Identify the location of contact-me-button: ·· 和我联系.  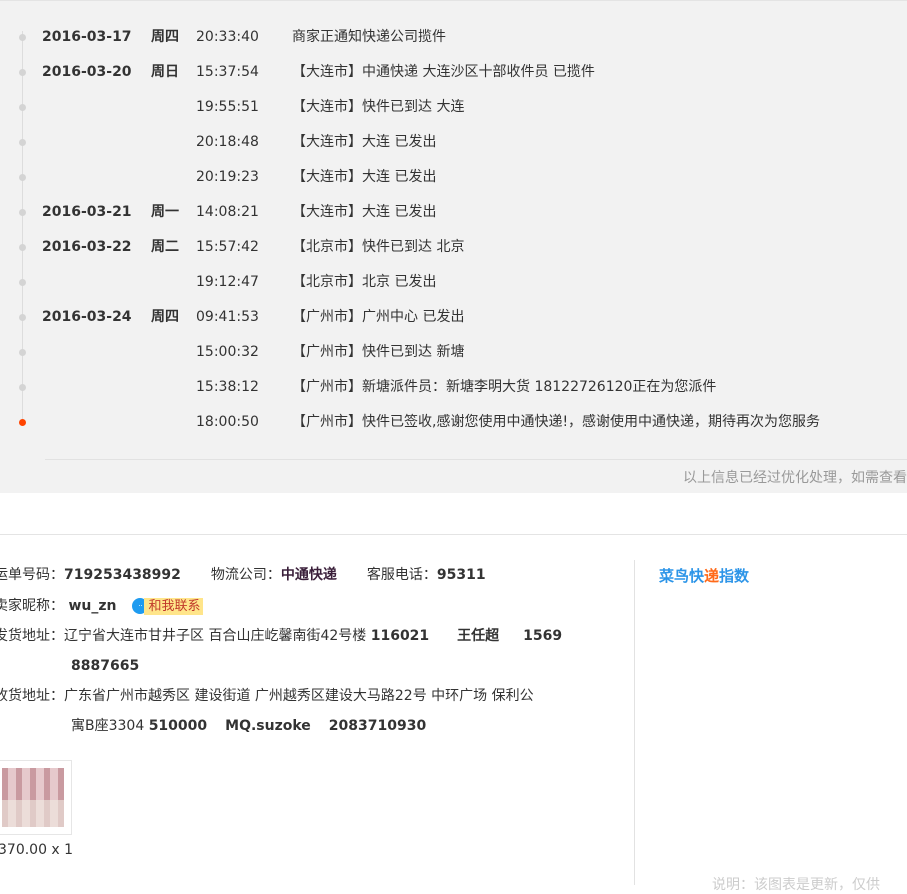
(168, 606).